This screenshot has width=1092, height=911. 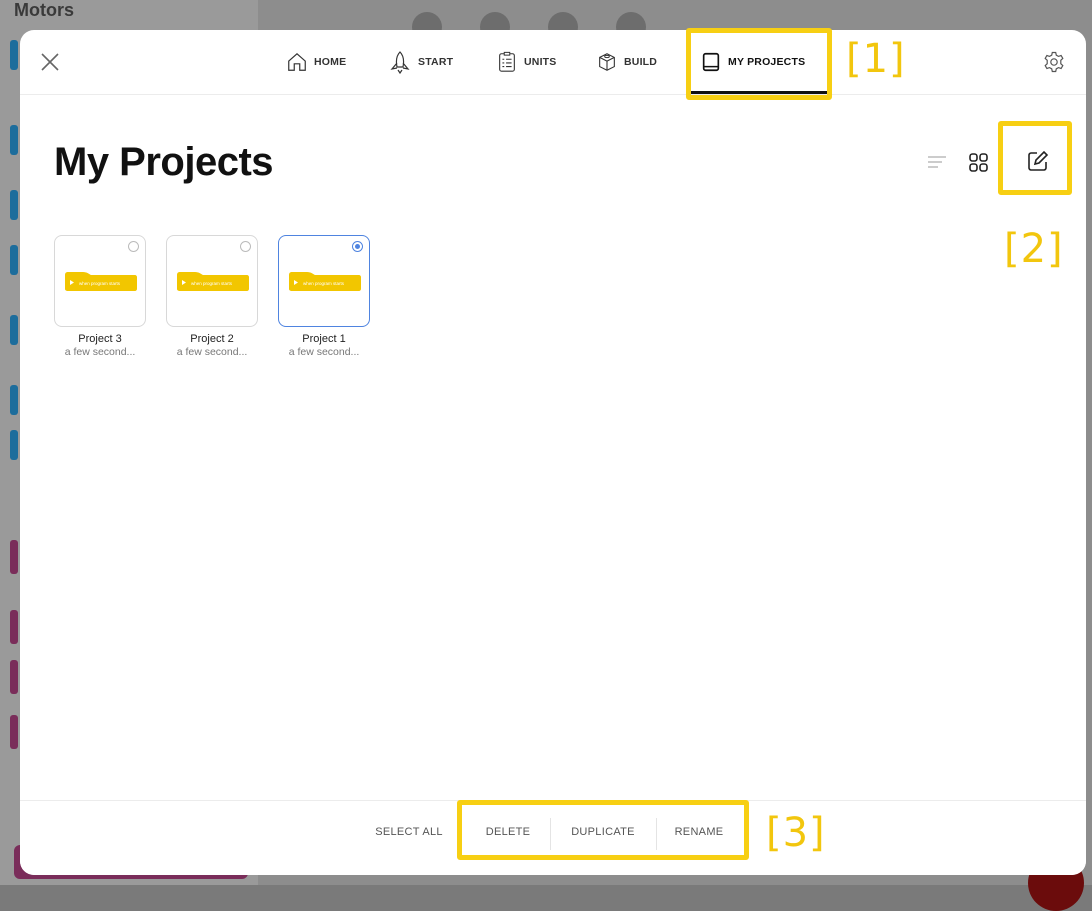 What do you see at coordinates (330, 62) in the screenshot?
I see `nav-home-label: HOME` at bounding box center [330, 62].